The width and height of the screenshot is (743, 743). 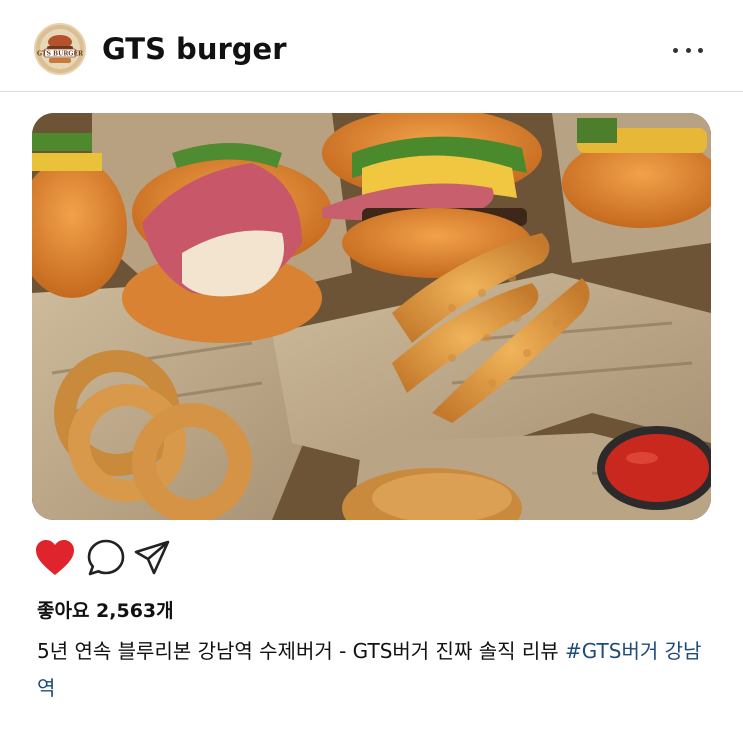 I want to click on avatar-logo-text: GTS BURGER, so click(x=60, y=54).